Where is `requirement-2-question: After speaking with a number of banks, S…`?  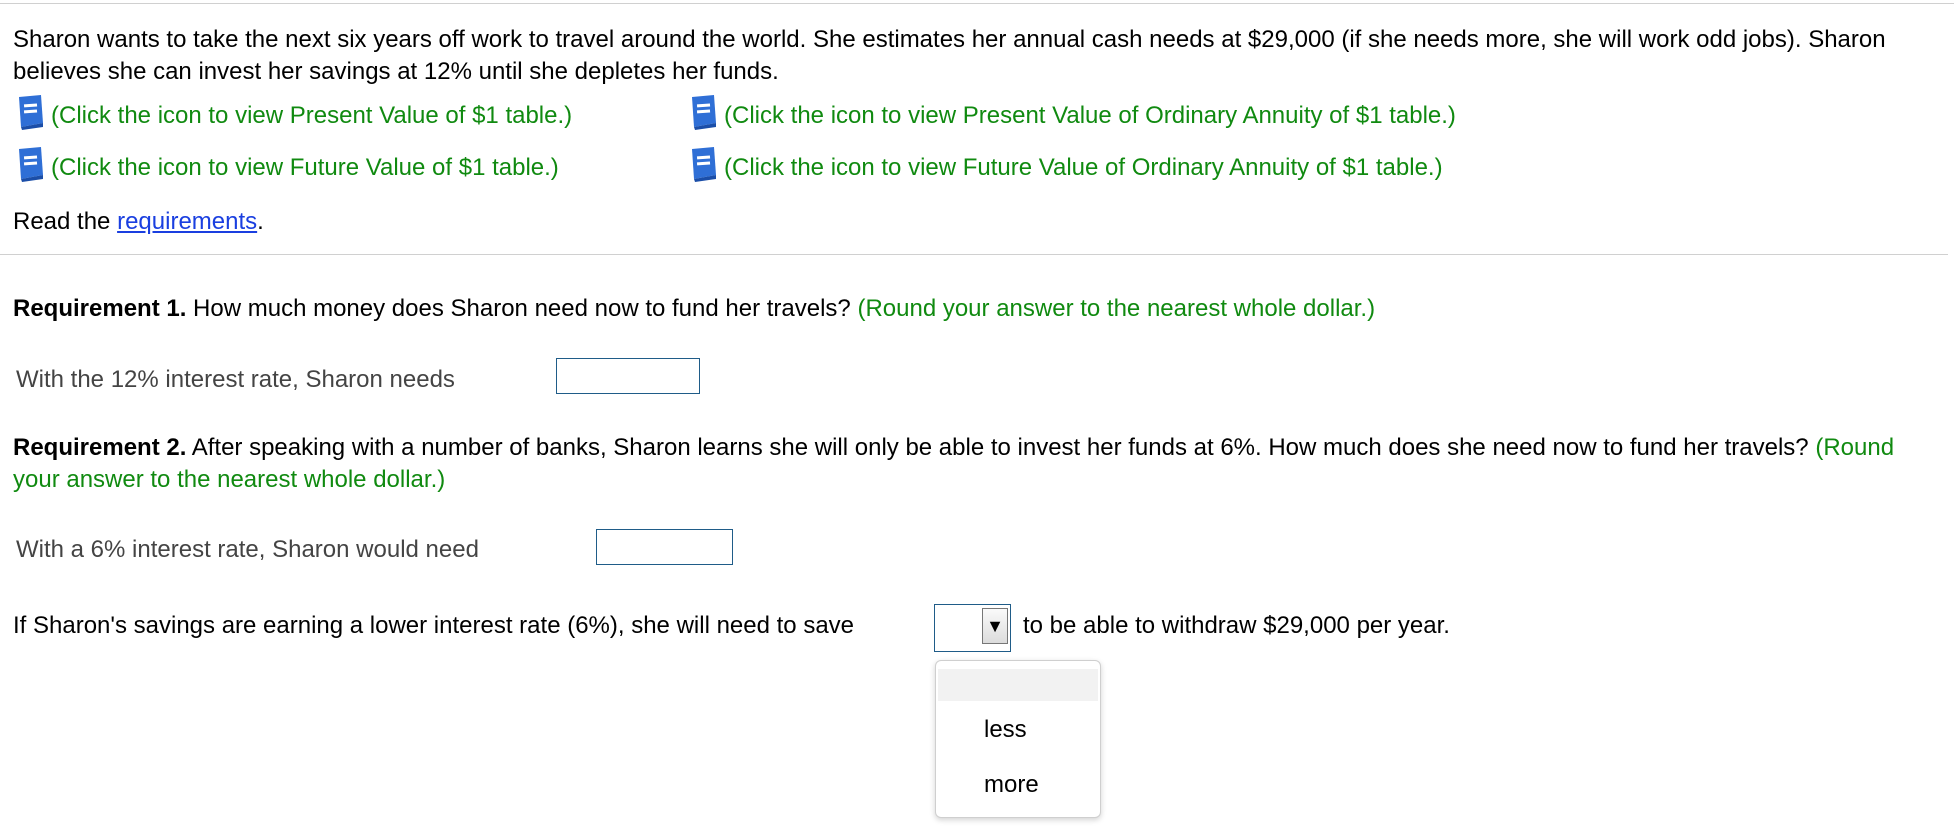
requirement-2-question: After speaking with a number of banks, S… is located at coordinates (1001, 447).